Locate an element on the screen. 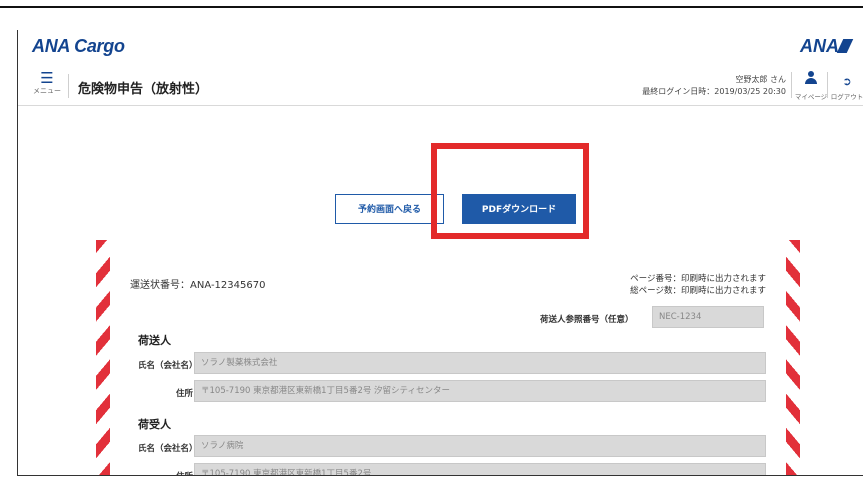 The height and width of the screenshot is (487, 863). ana-logo: ANA is located at coordinates (827, 46).